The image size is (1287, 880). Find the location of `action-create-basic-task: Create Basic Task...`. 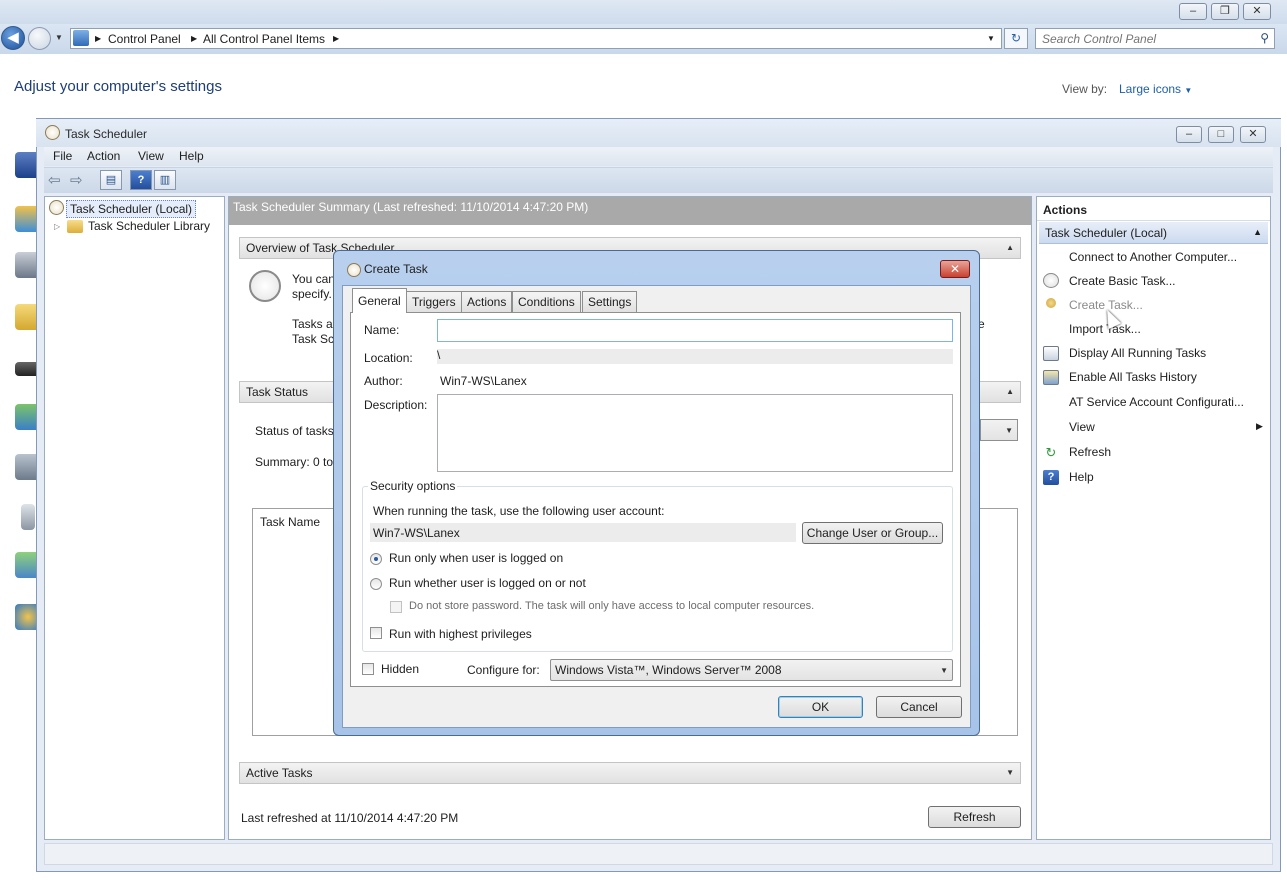

action-create-basic-task: Create Basic Task... is located at coordinates (1122, 281).